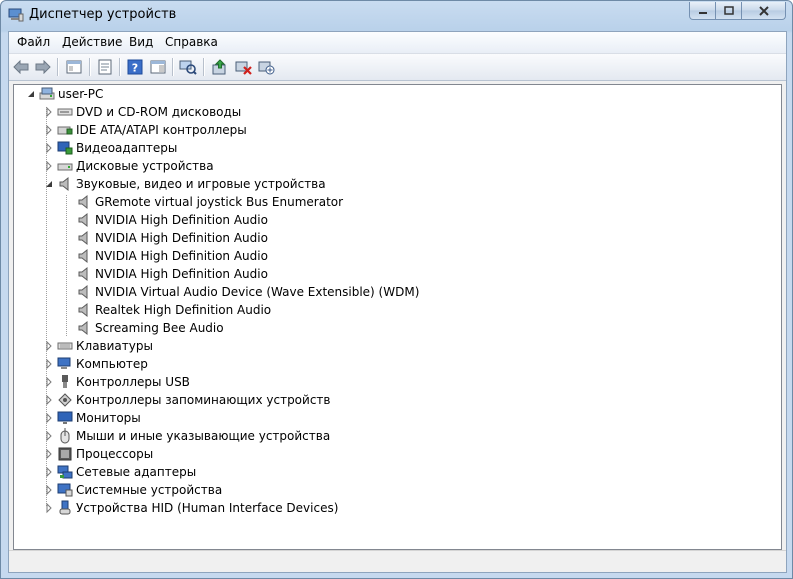  Describe the element at coordinates (65, 417) in the screenshot. I see `monitor-icon` at that location.